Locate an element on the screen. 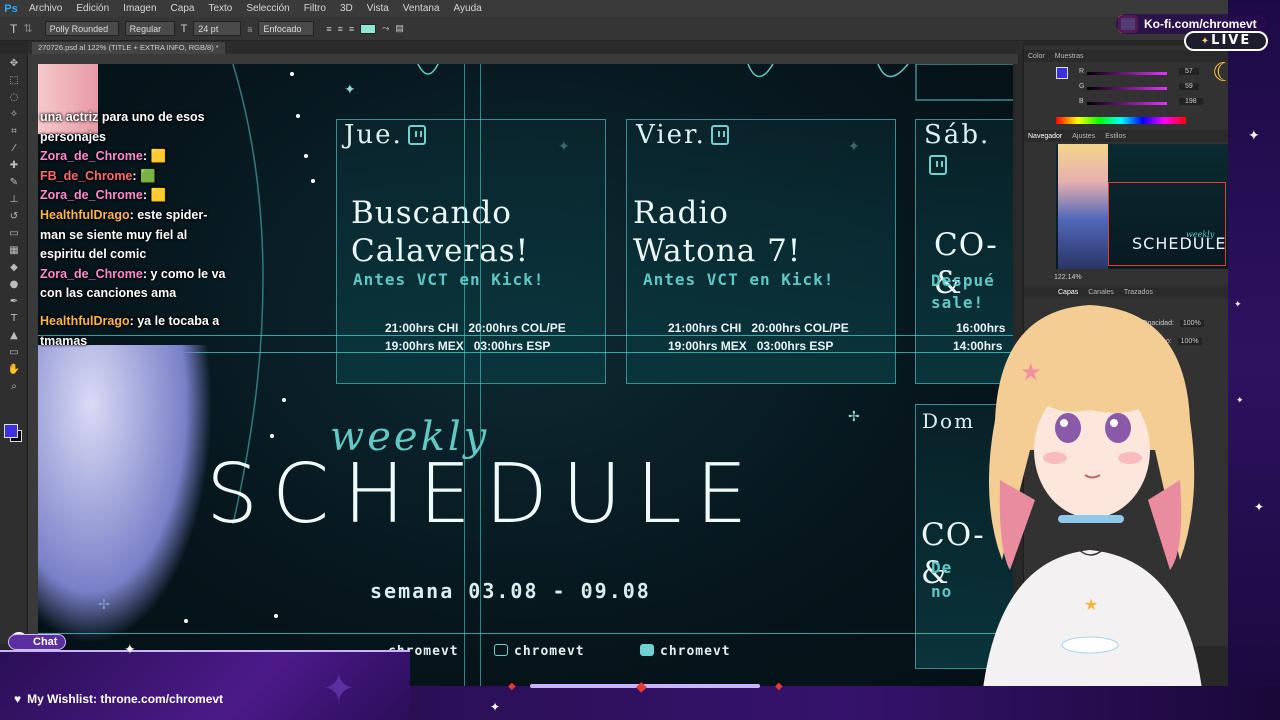  chat-message: FB_de_Chrome: 🟩 is located at coordinates (98, 175).